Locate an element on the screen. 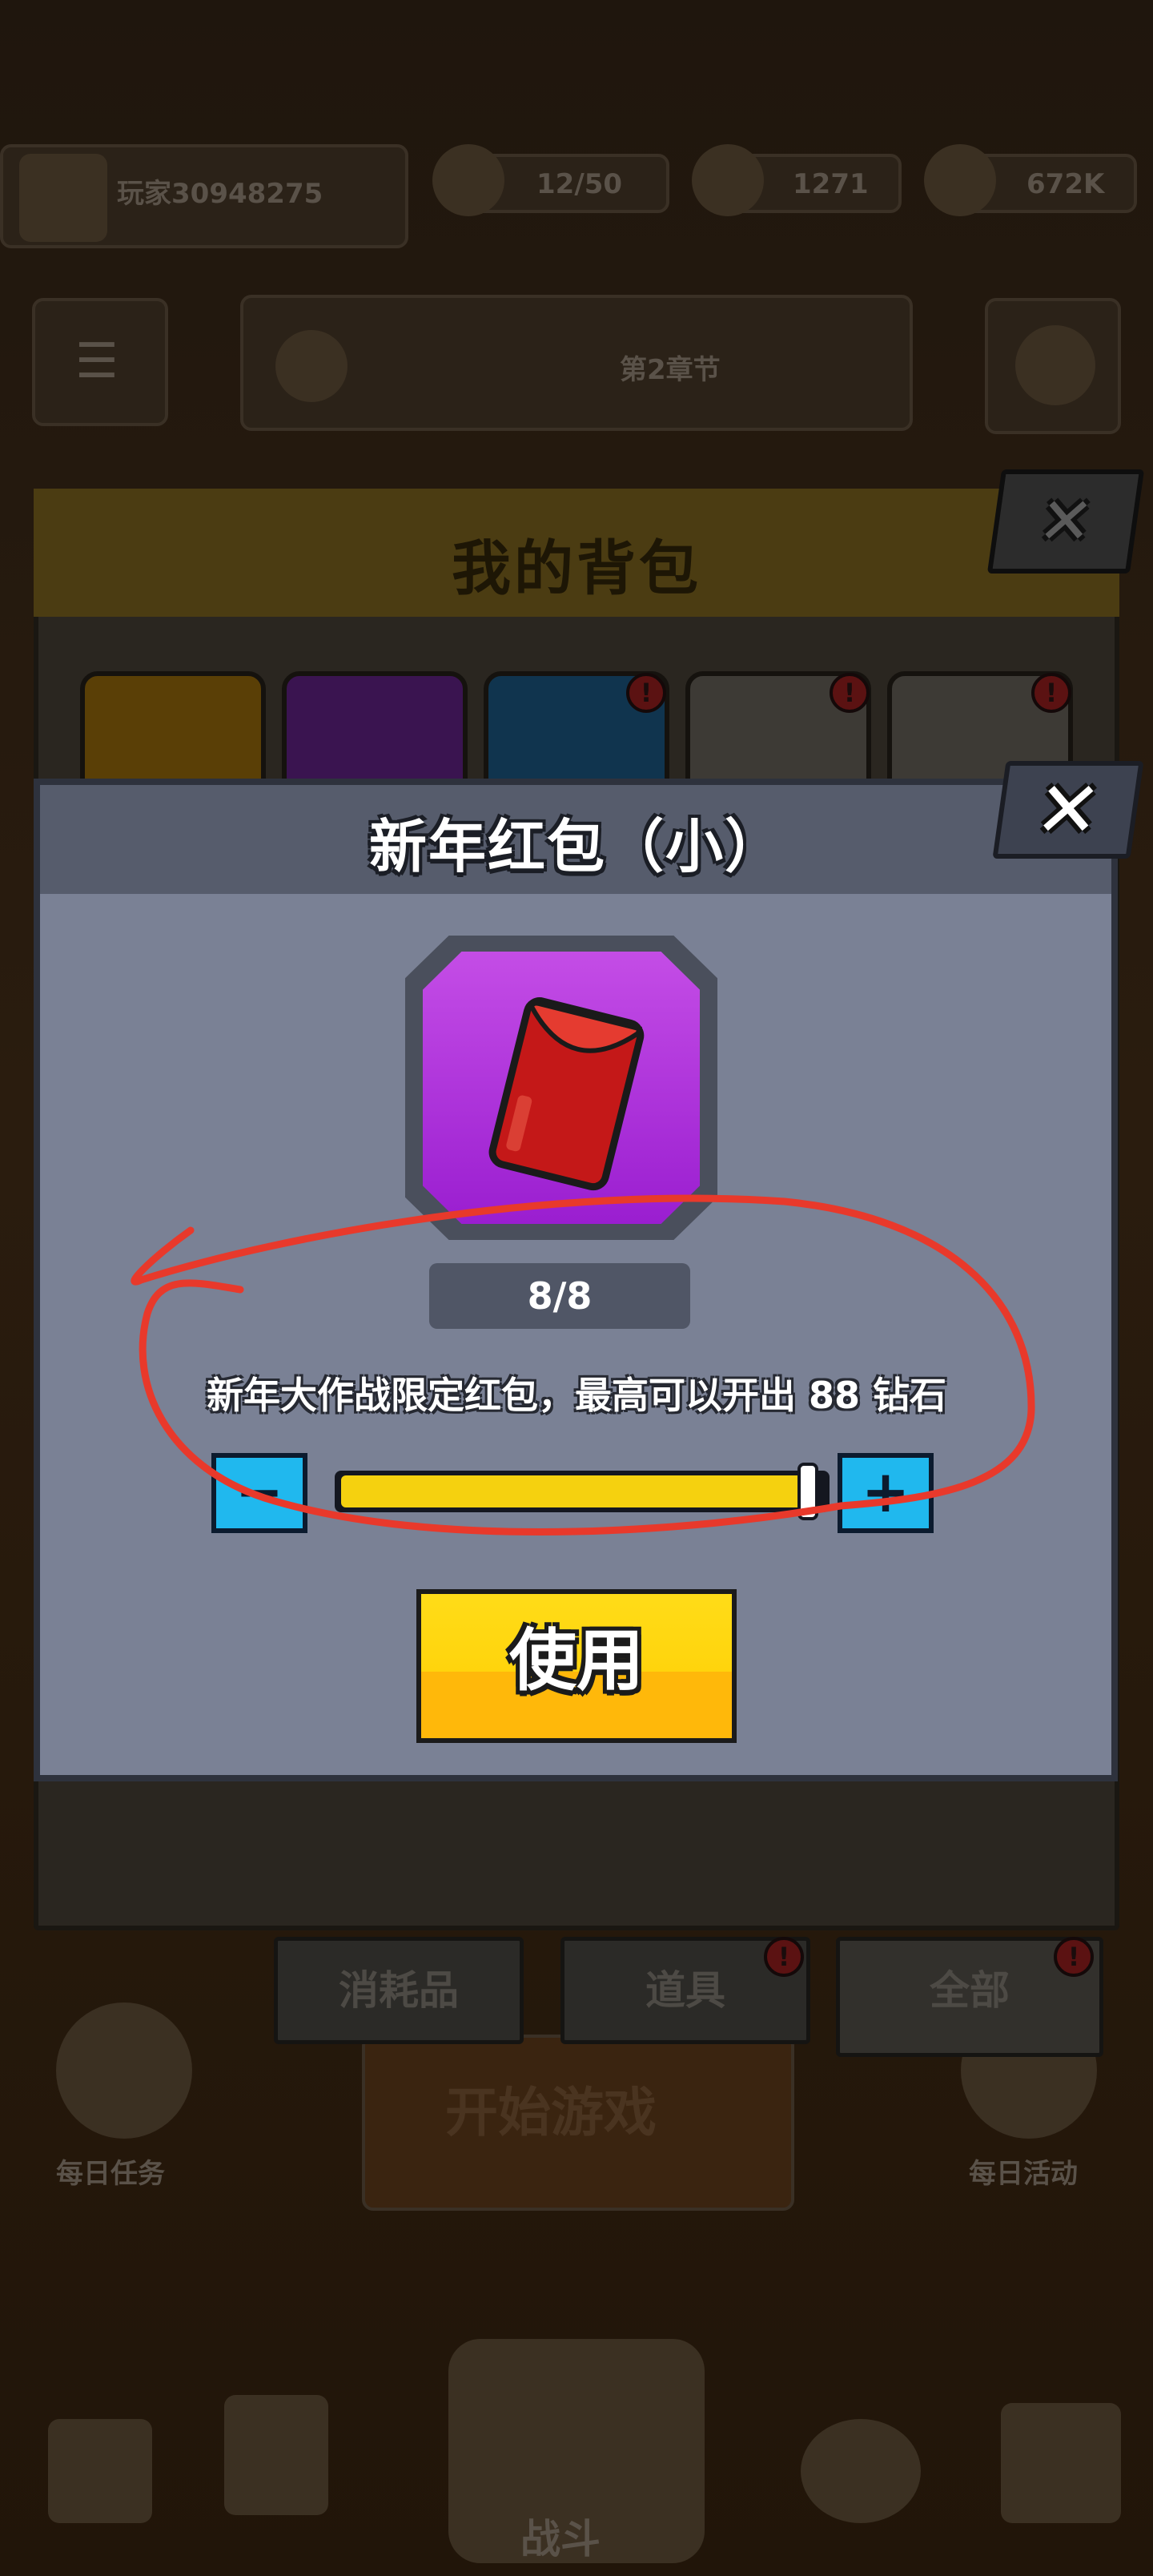  gem-icon is located at coordinates (728, 180).